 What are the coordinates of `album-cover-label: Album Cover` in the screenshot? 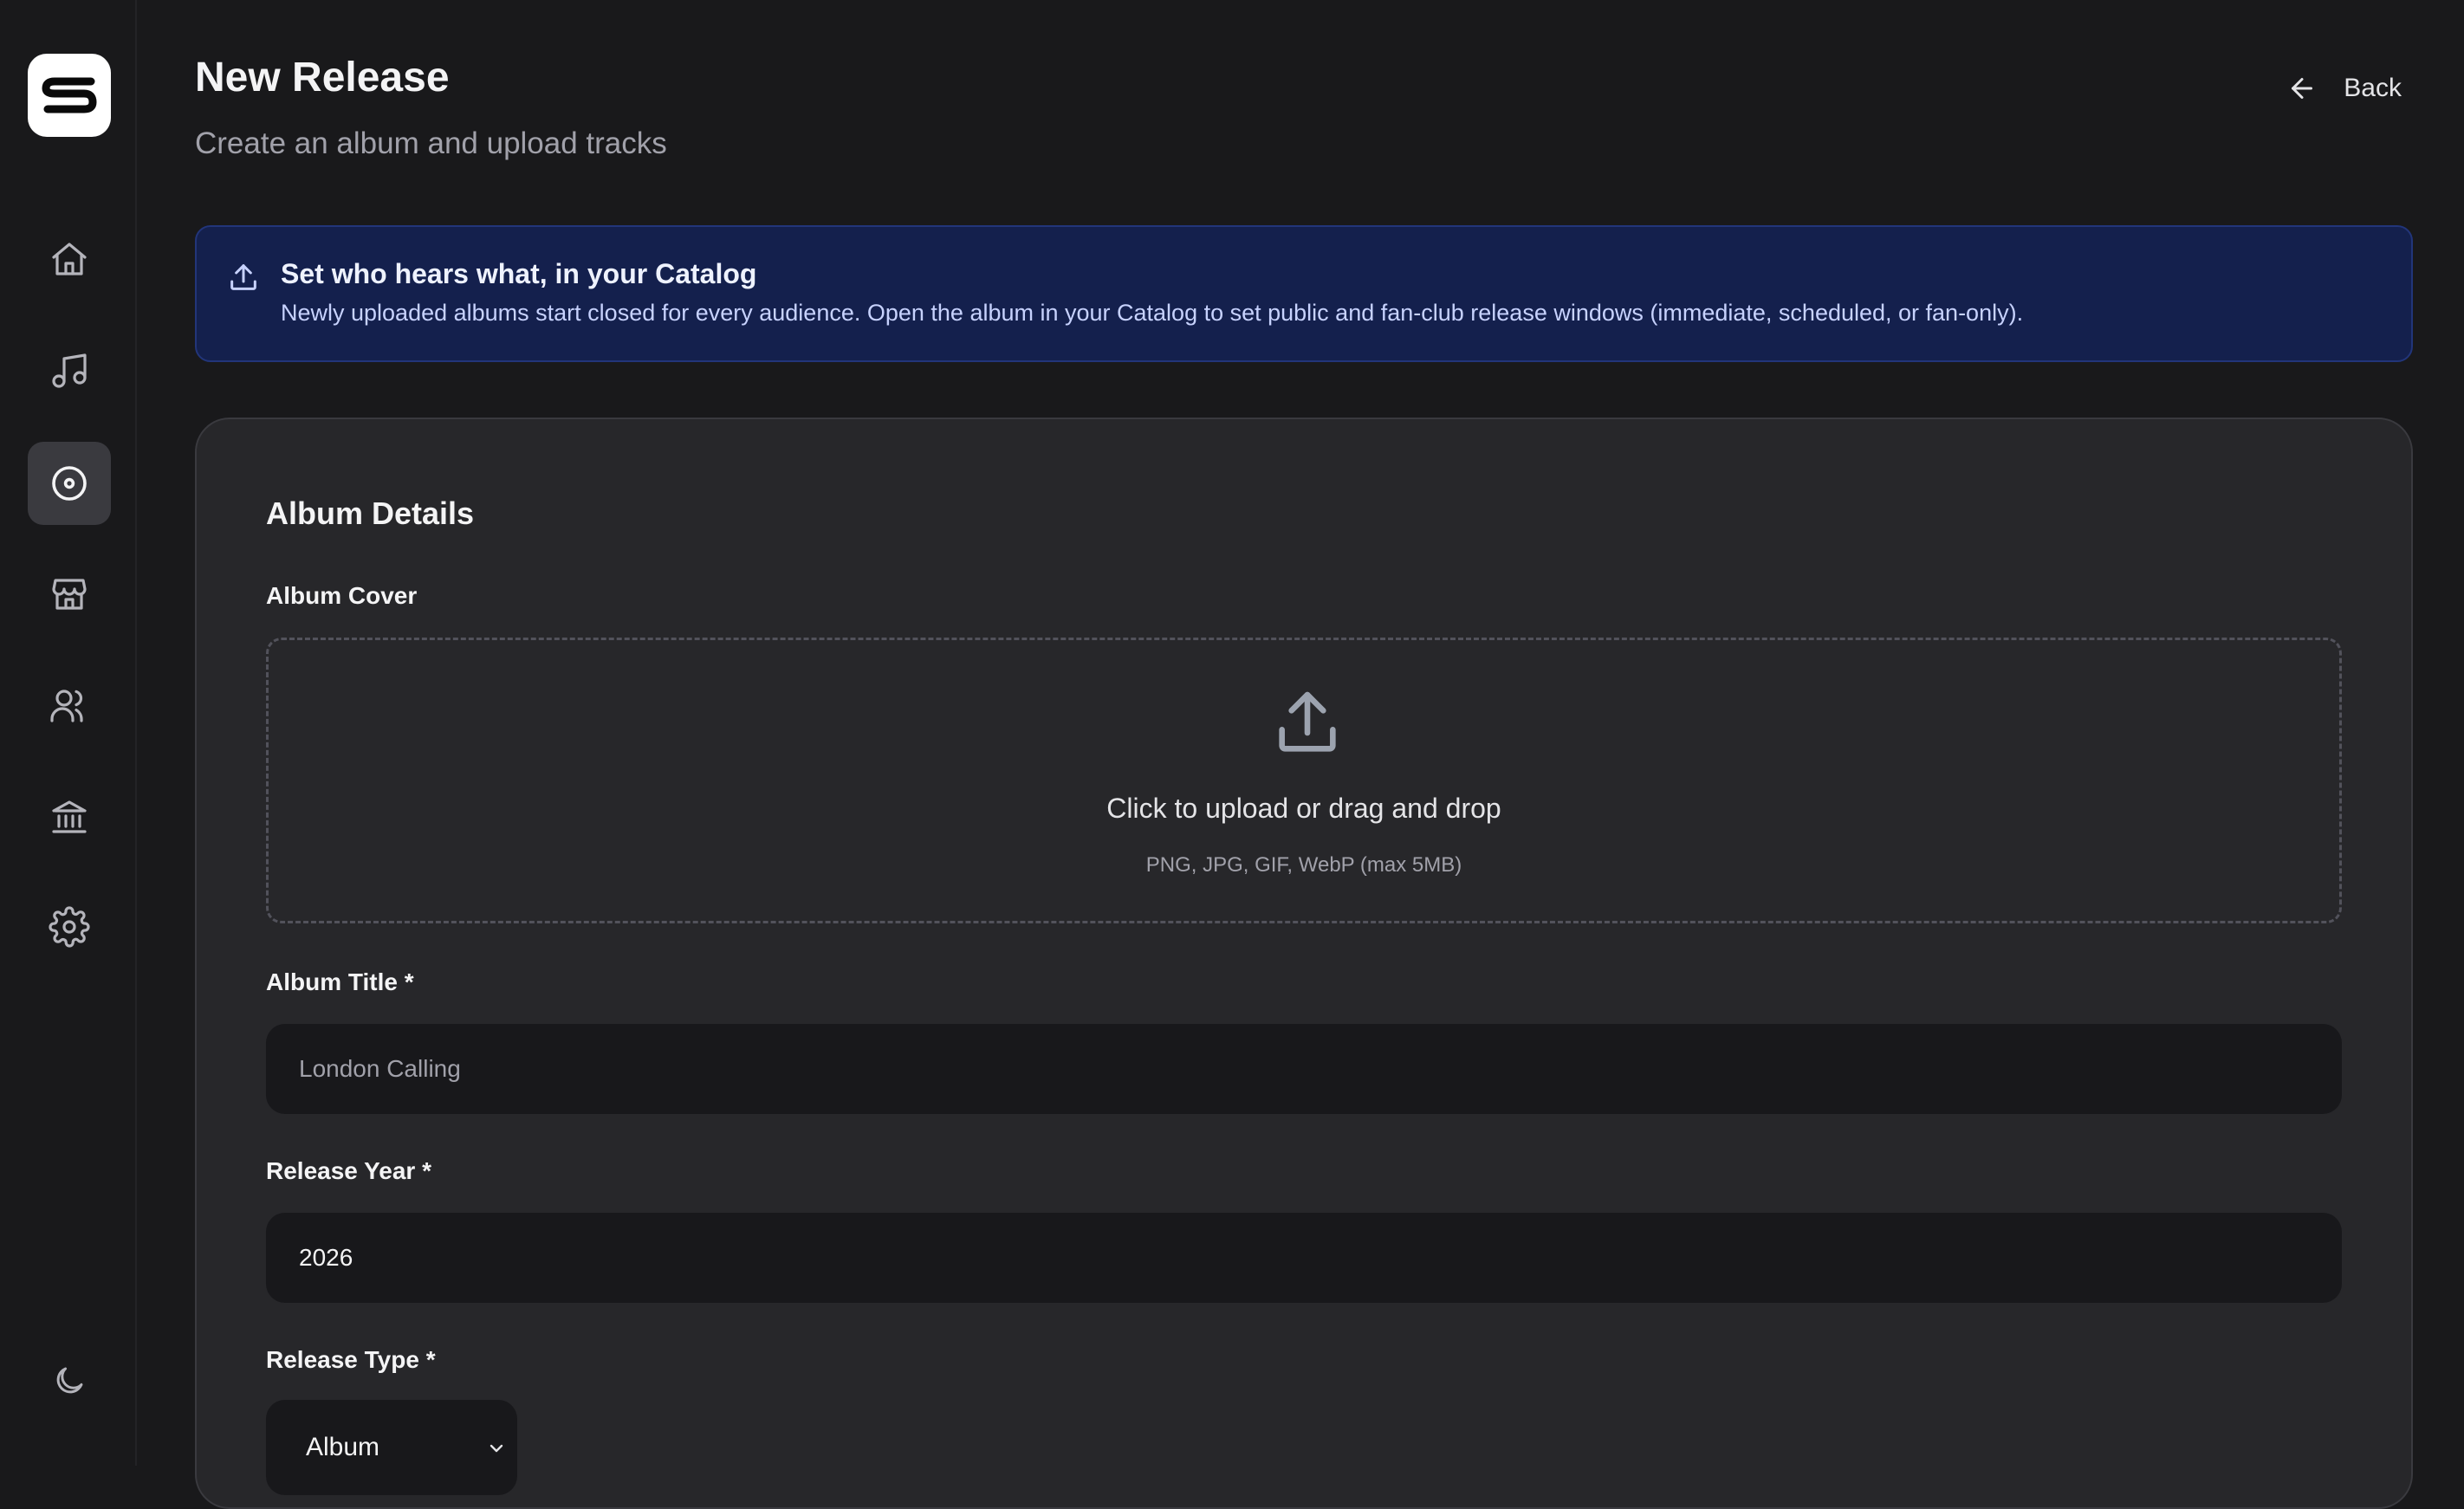 It's located at (342, 596).